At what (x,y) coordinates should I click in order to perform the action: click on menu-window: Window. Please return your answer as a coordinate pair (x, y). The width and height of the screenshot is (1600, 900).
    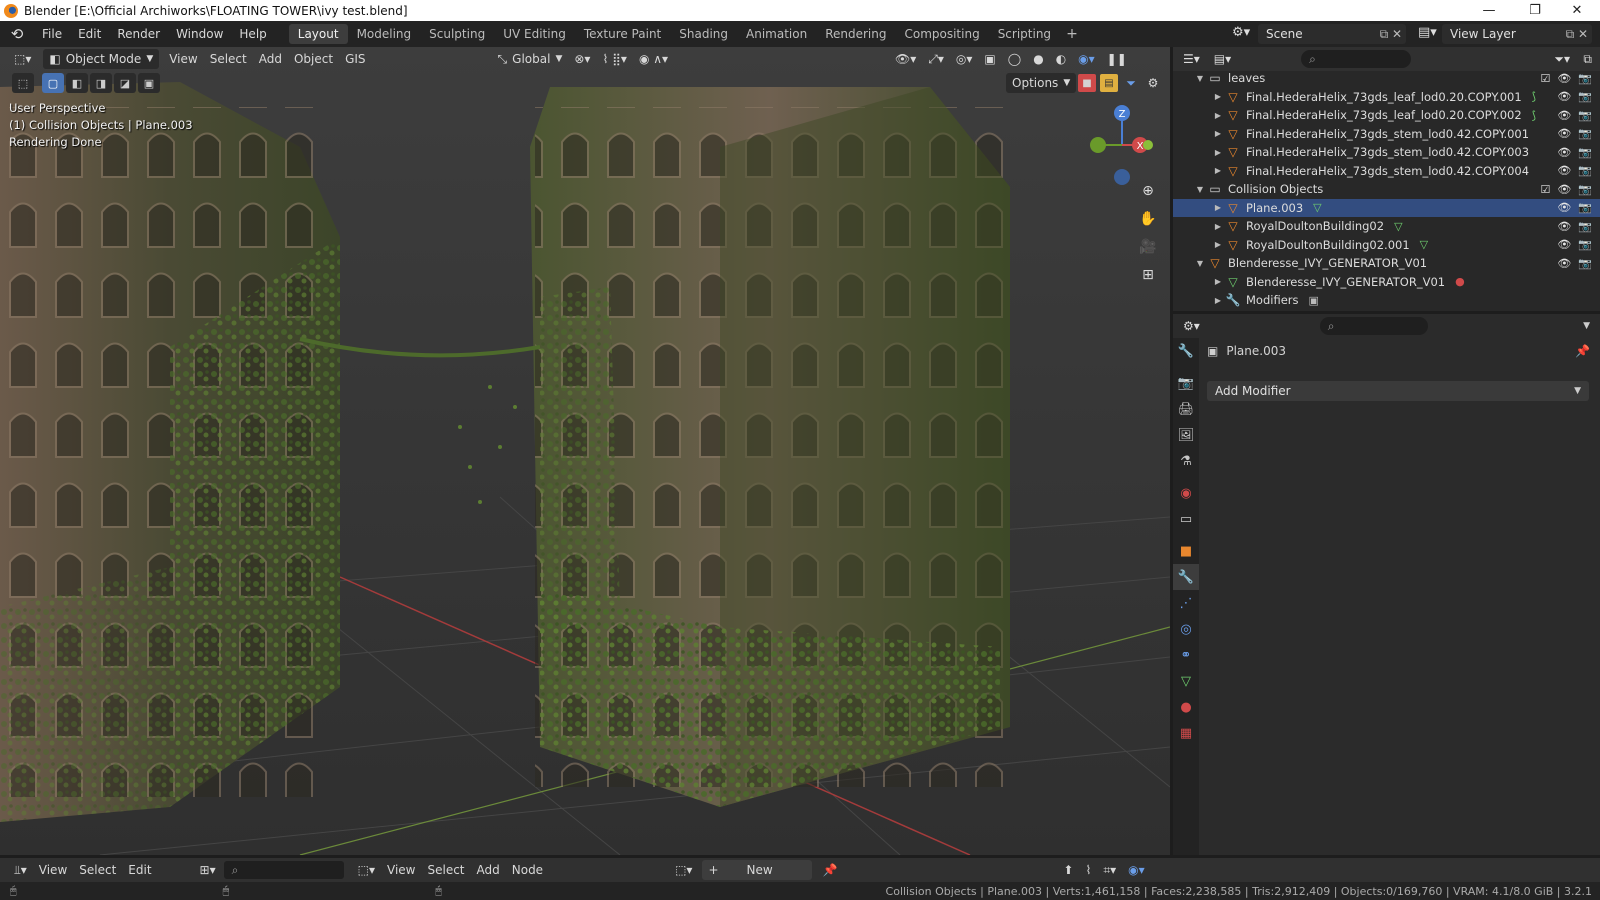
    Looking at the image, I should click on (199, 34).